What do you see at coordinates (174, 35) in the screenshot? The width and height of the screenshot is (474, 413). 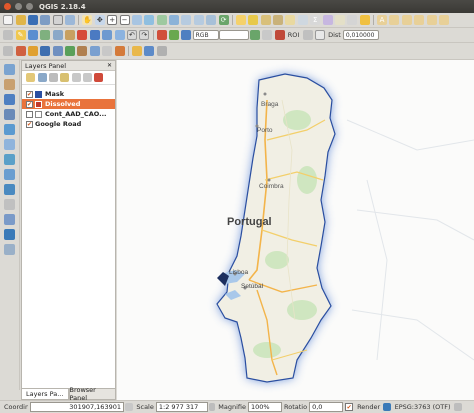 I see `band-set-icon` at bounding box center [174, 35].